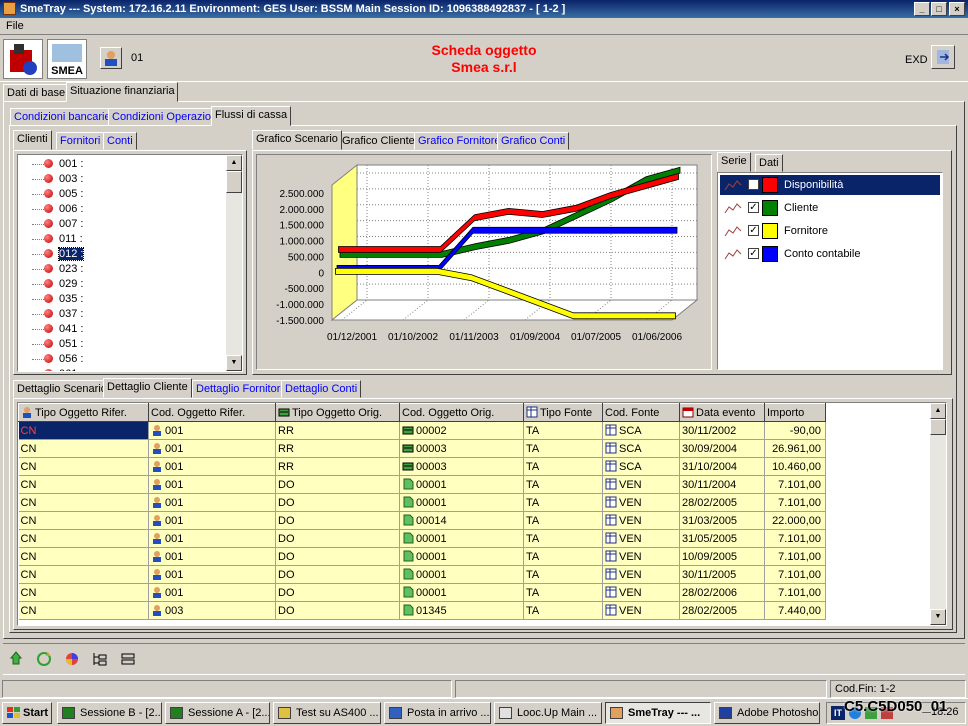  I want to click on tree-item: 006 :, so click(54, 209).